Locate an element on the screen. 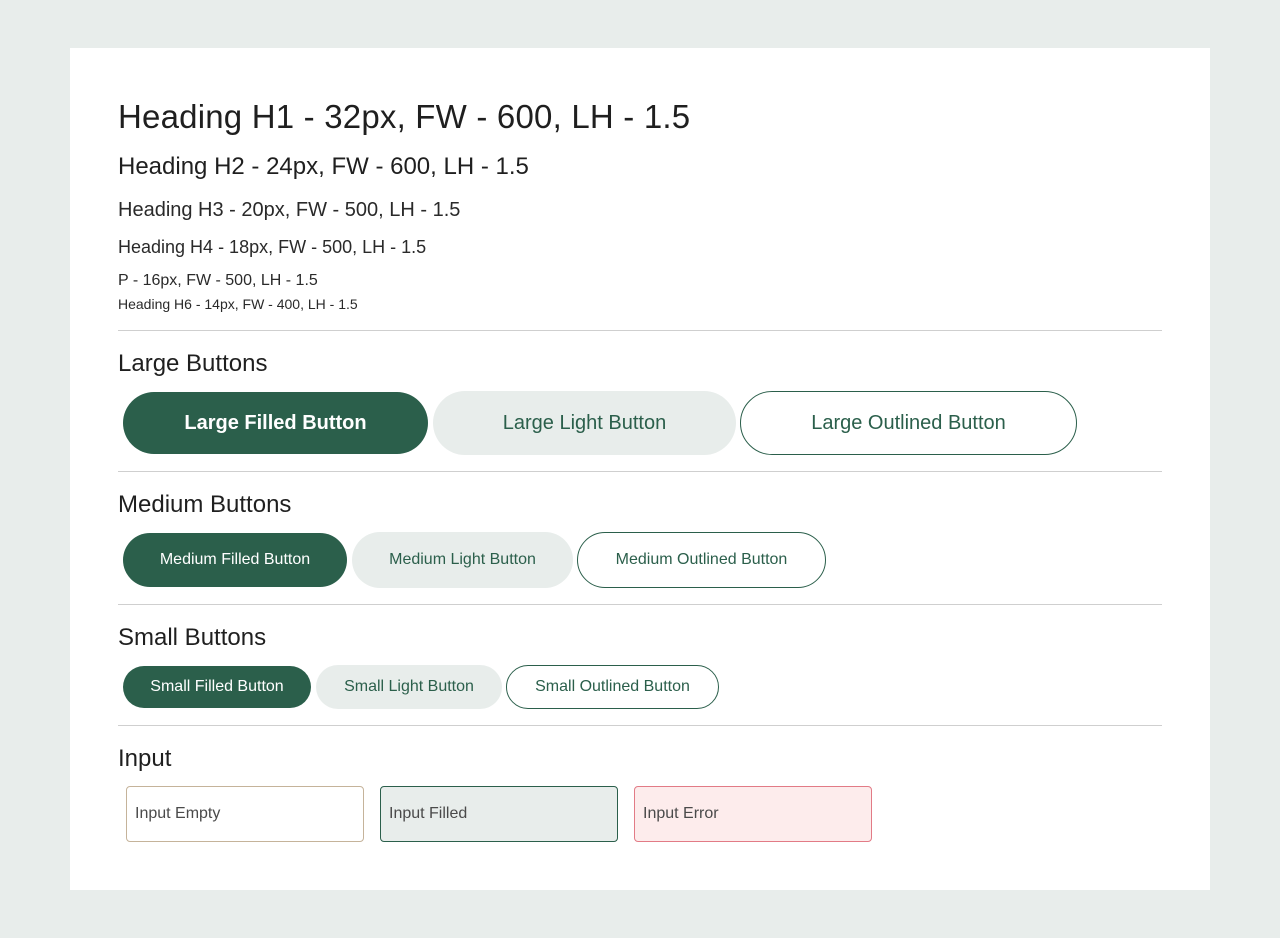 The height and width of the screenshot is (938, 1280). heading-h1-sample: Heading H1 - 32px, FW - 600, LH - 1.5 is located at coordinates (404, 116).